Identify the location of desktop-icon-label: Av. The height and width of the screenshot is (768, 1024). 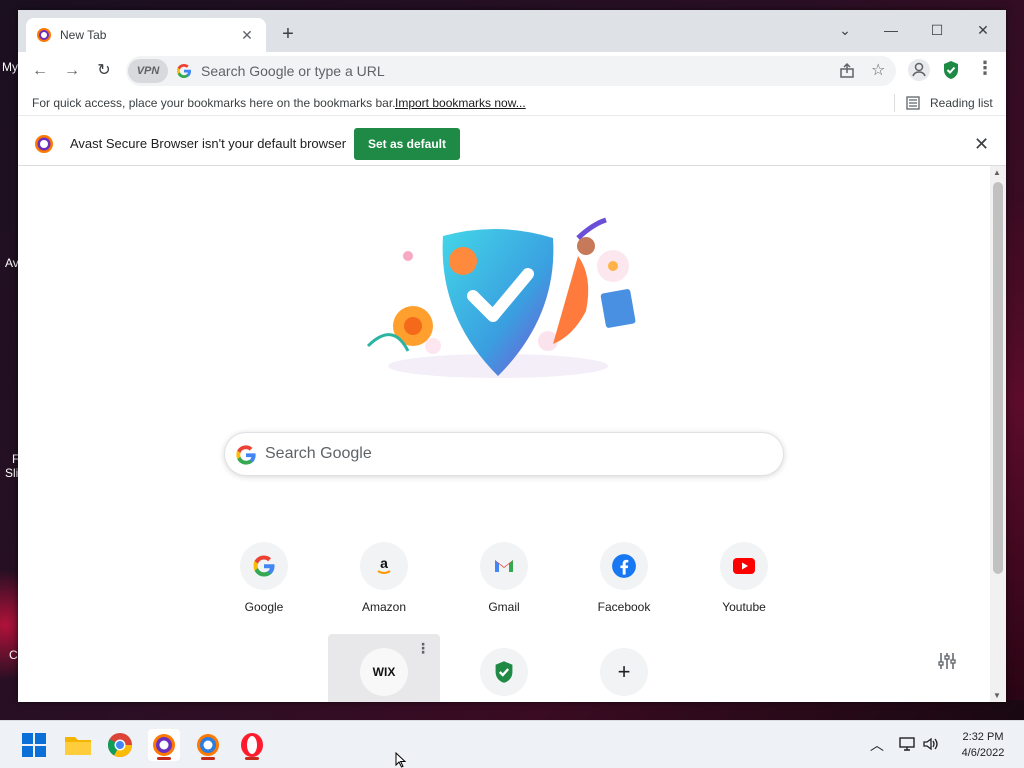
(12, 263).